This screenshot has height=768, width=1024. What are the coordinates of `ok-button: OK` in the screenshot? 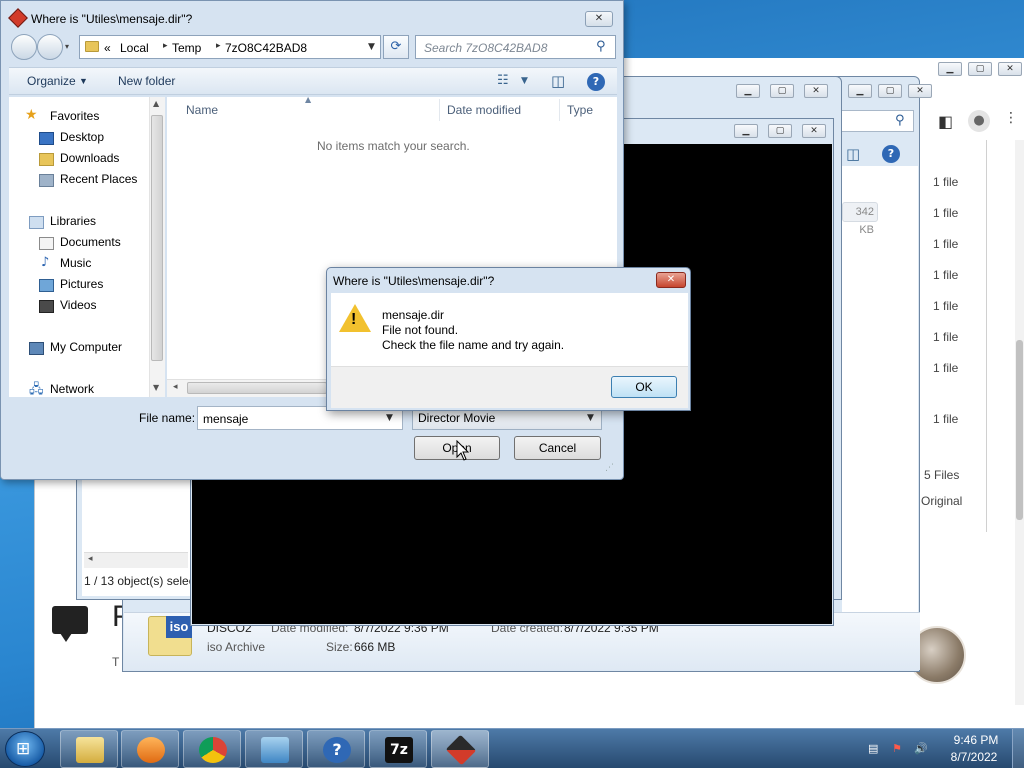 It's located at (644, 387).